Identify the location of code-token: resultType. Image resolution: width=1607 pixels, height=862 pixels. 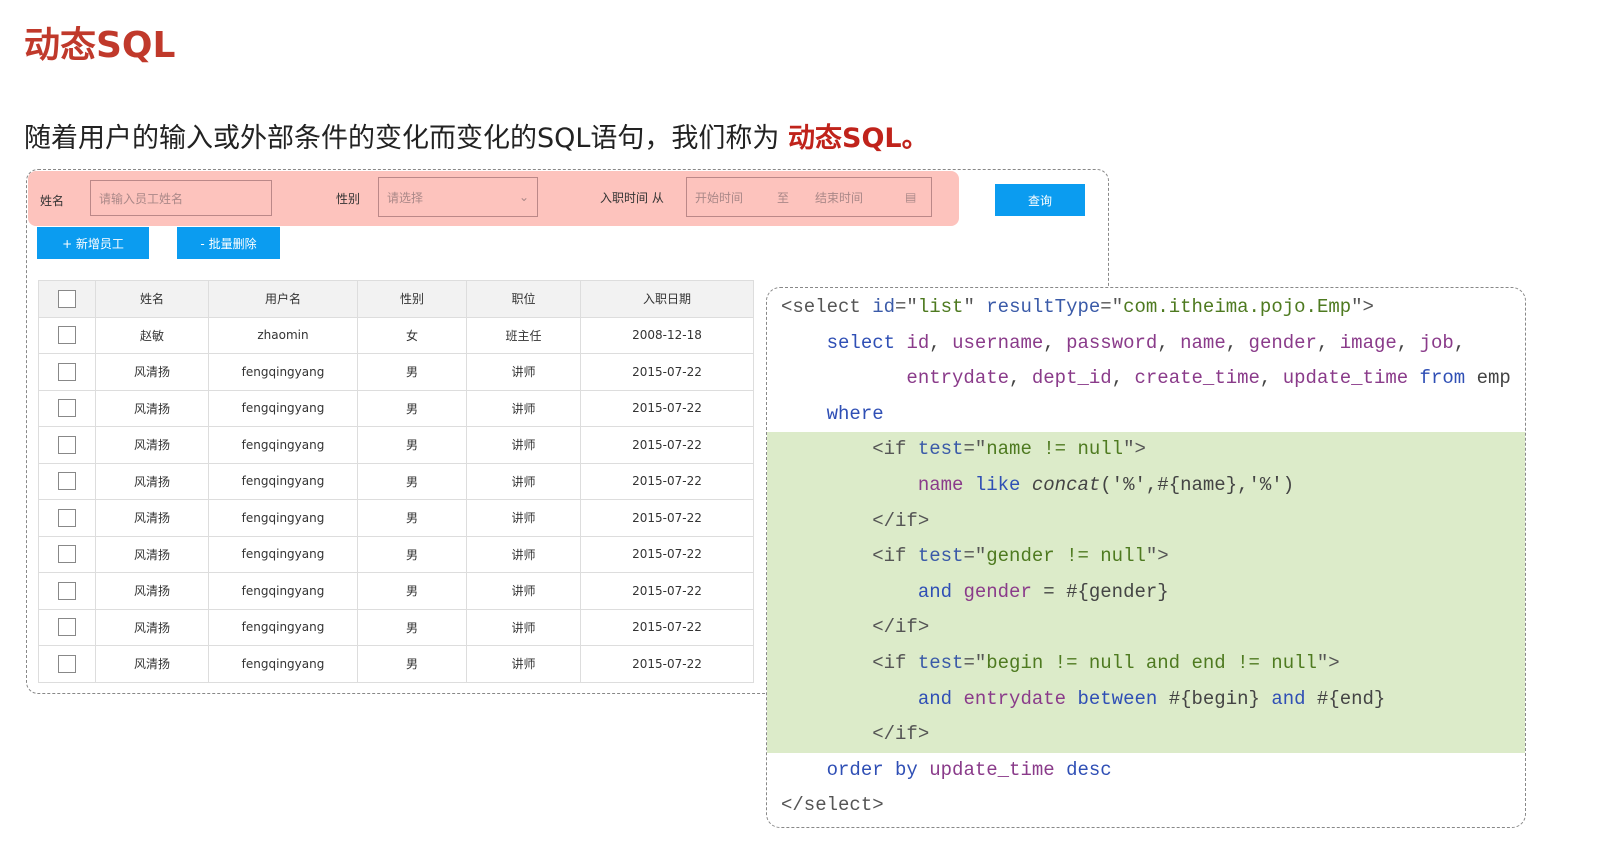
(1043, 307).